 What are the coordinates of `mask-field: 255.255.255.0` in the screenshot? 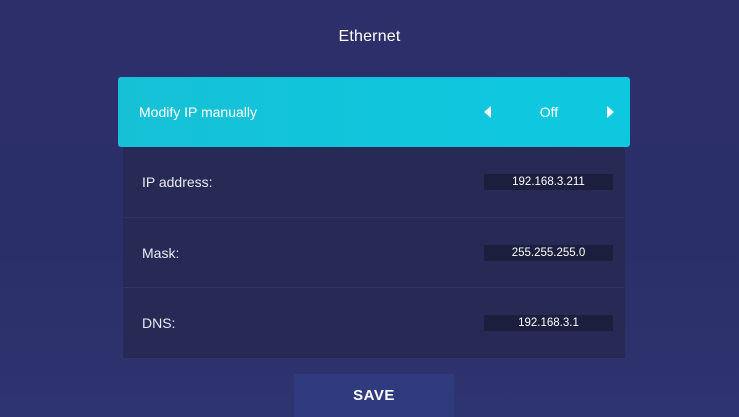 It's located at (548, 252).